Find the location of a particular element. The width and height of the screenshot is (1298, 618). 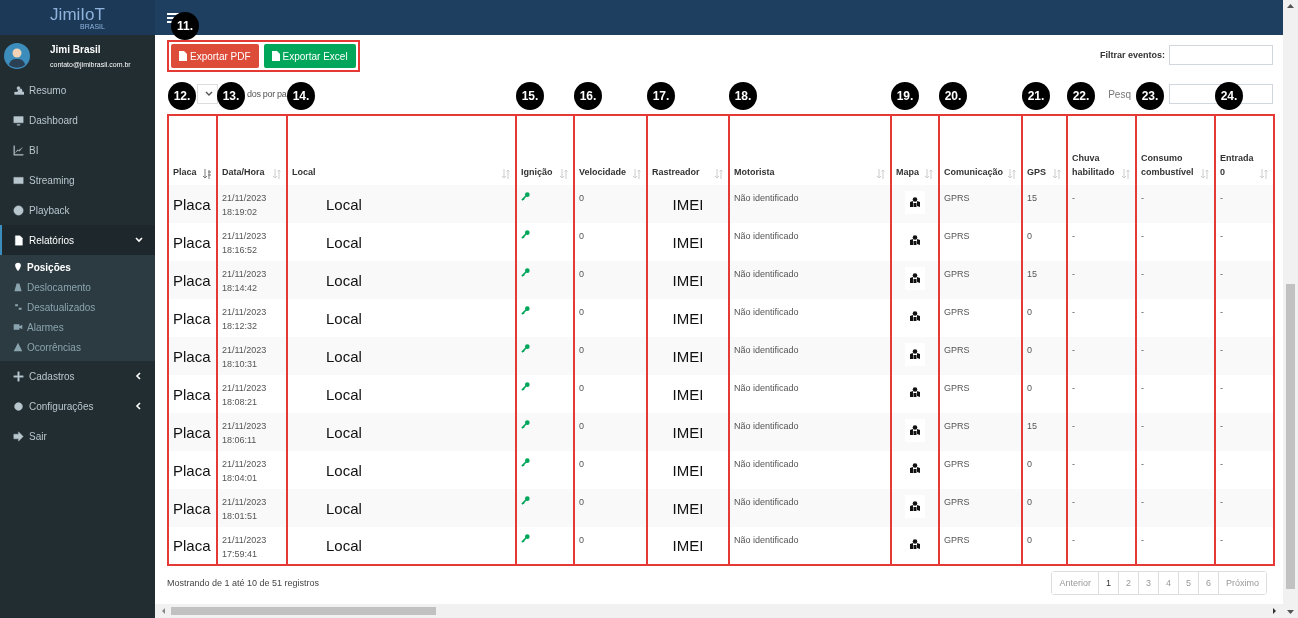

nav-item: Cadastros is located at coordinates (77, 376).